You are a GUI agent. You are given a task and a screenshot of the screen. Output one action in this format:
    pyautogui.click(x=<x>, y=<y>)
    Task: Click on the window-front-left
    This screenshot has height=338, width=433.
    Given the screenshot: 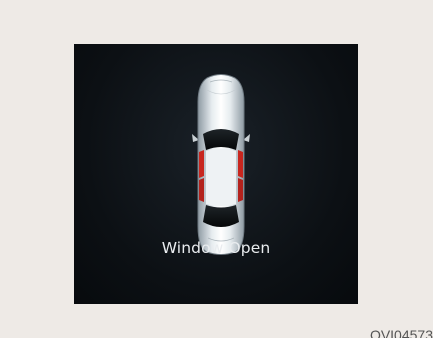 What is the action you would take?
    pyautogui.click(x=201, y=164)
    